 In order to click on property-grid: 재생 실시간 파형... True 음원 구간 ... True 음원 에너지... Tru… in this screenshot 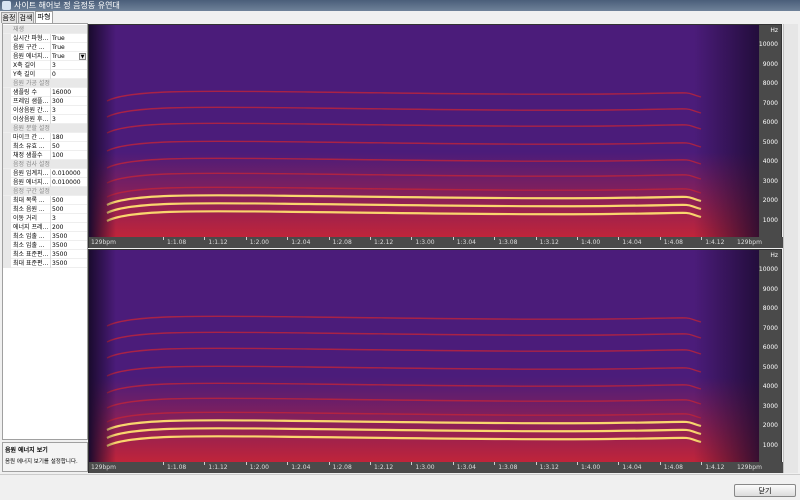, I will do `click(45, 231)`.